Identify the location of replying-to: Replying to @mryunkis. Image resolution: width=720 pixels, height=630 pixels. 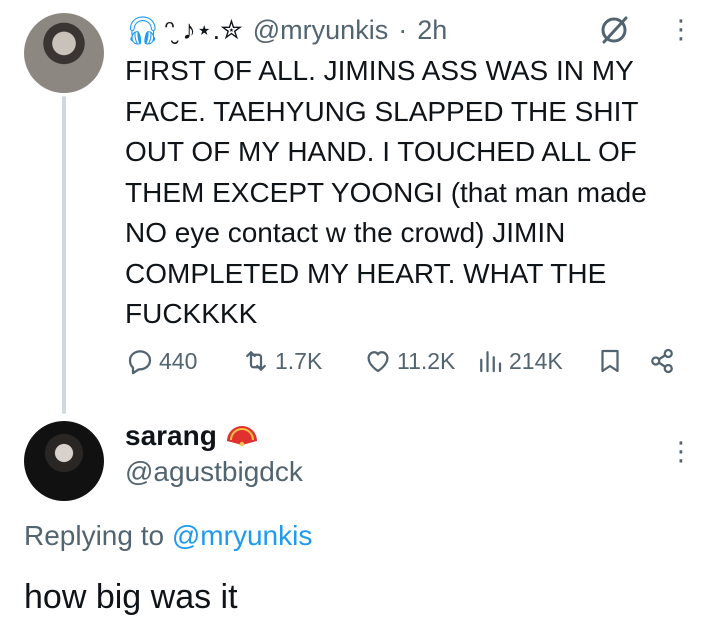
(168, 536).